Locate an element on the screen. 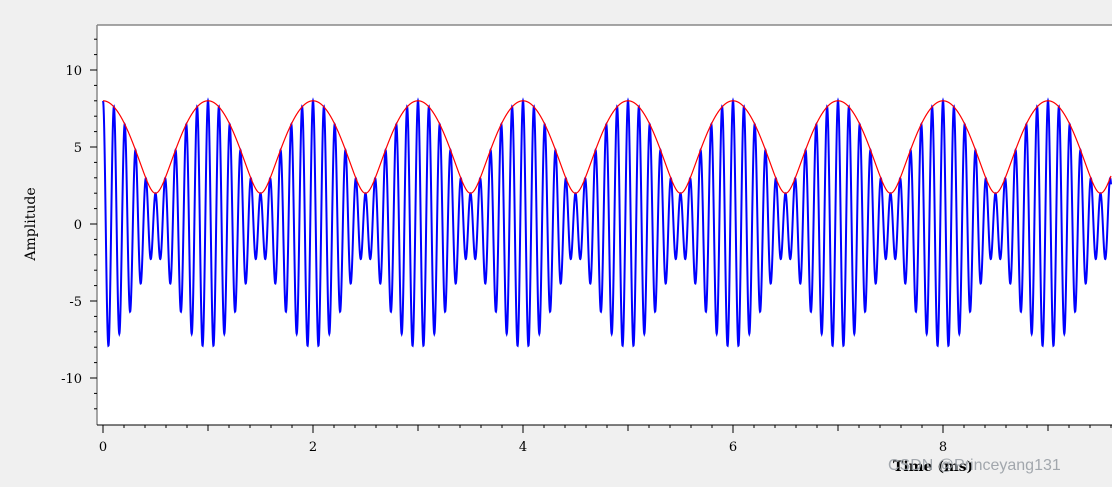  y-tick-label: -5 is located at coordinates (75, 302).